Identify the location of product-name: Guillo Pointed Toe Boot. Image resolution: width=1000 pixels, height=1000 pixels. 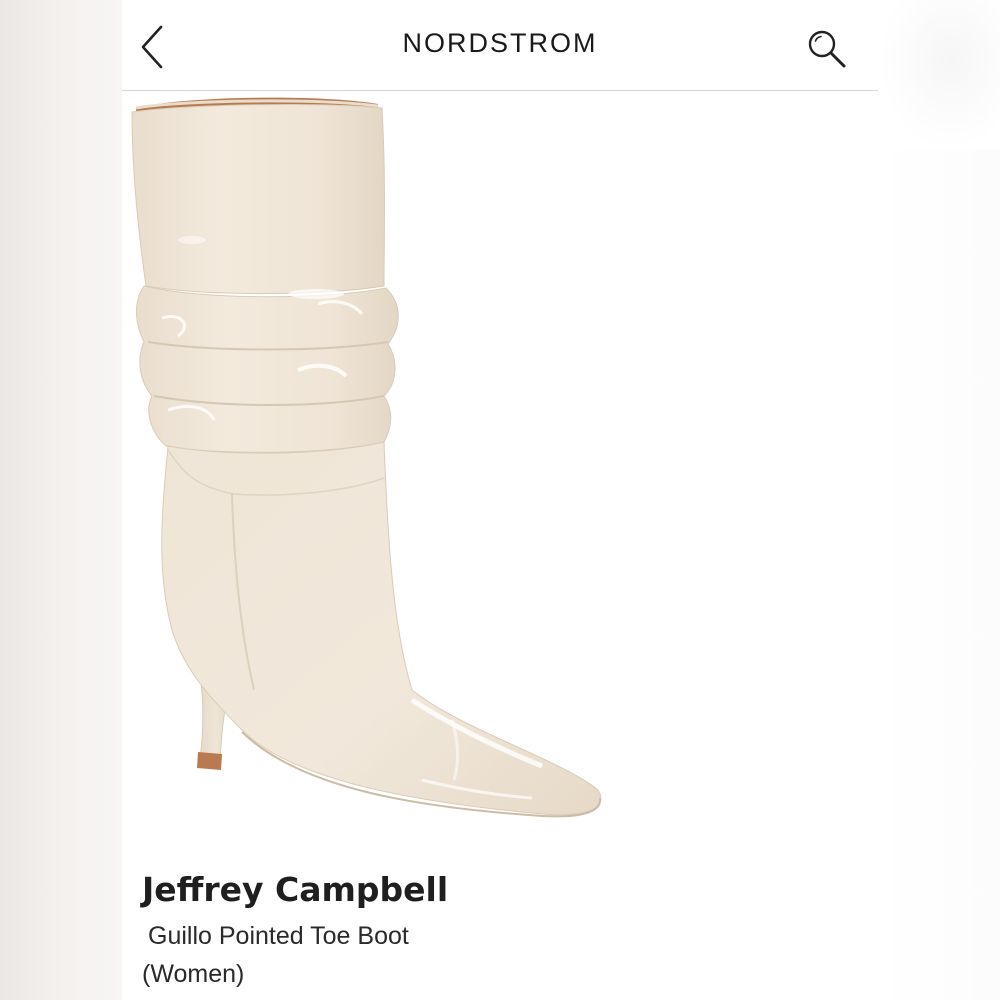
(495, 936).